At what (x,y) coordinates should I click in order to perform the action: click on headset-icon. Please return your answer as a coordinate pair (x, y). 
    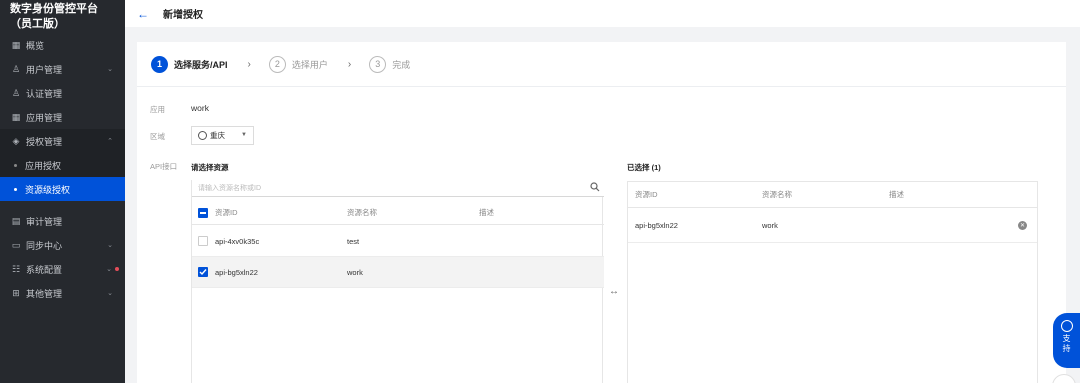
    Looking at the image, I should click on (1066, 326).